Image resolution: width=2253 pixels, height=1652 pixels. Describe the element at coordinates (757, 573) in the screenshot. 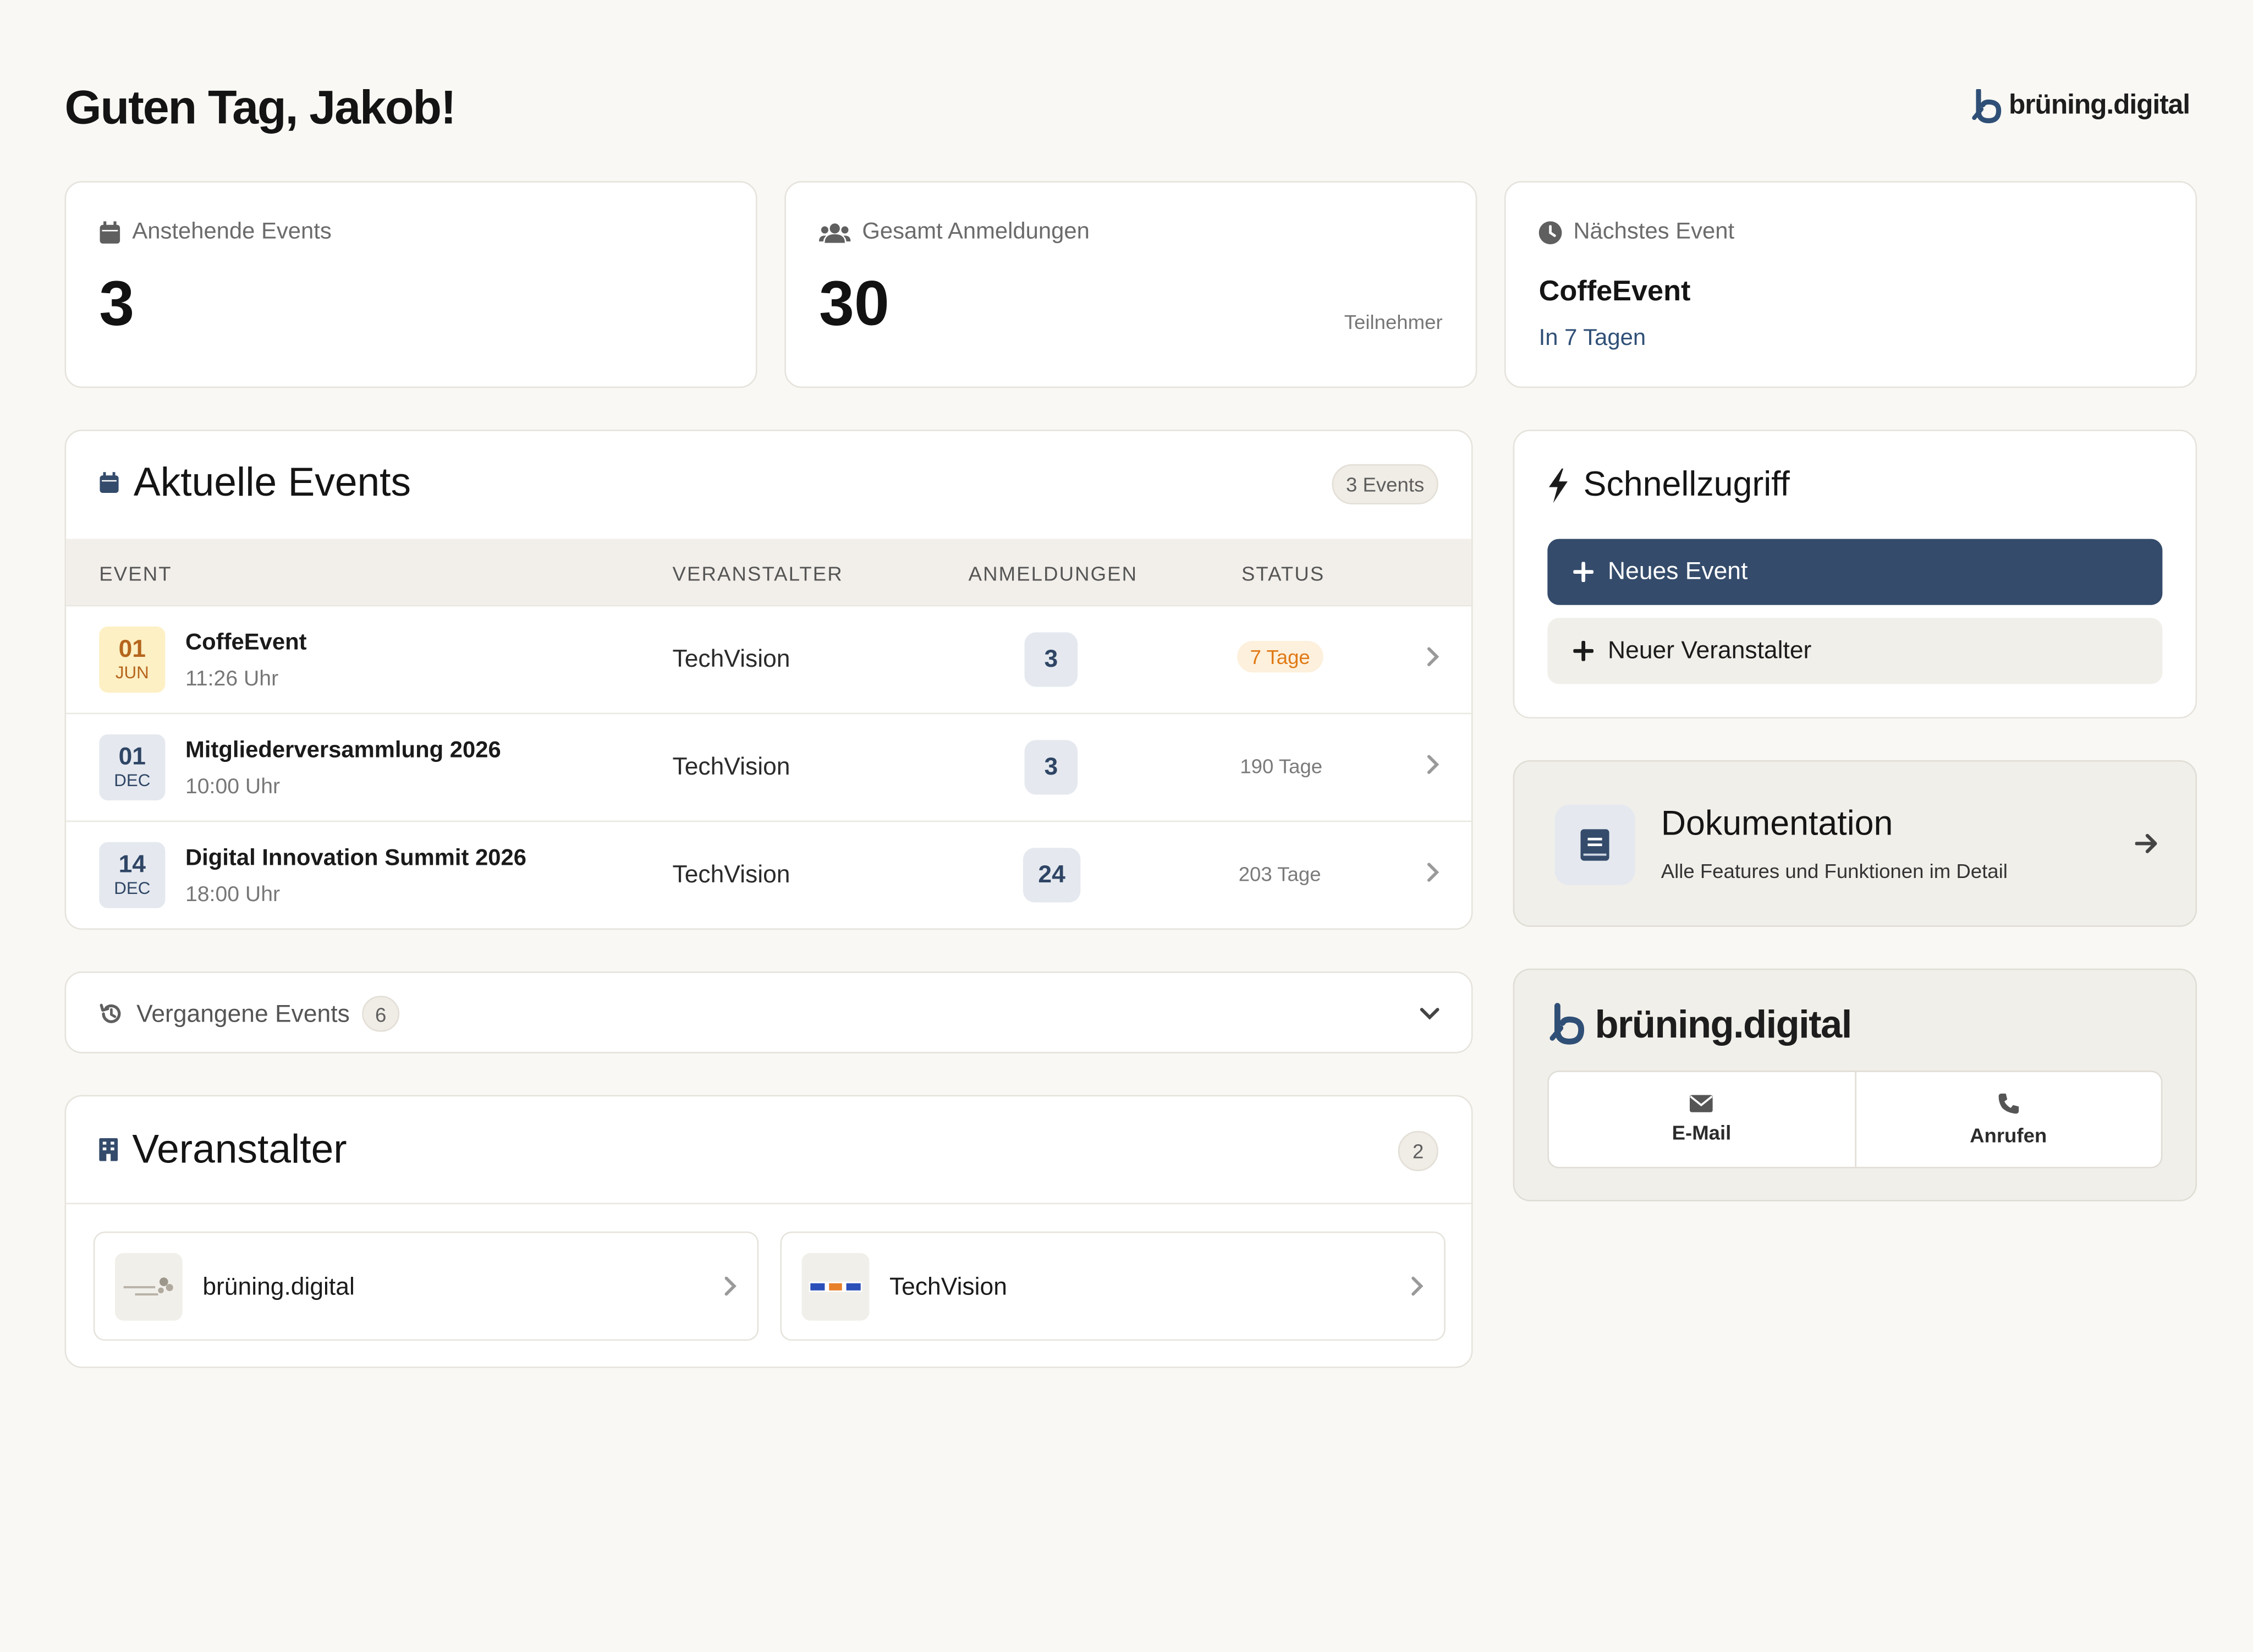

I see `column-header: VERANSTALTER` at that location.